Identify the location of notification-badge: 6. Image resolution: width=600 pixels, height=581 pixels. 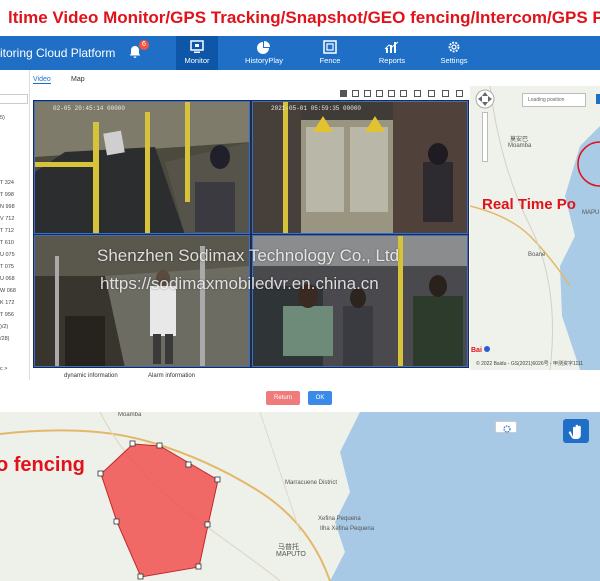
(144, 45).